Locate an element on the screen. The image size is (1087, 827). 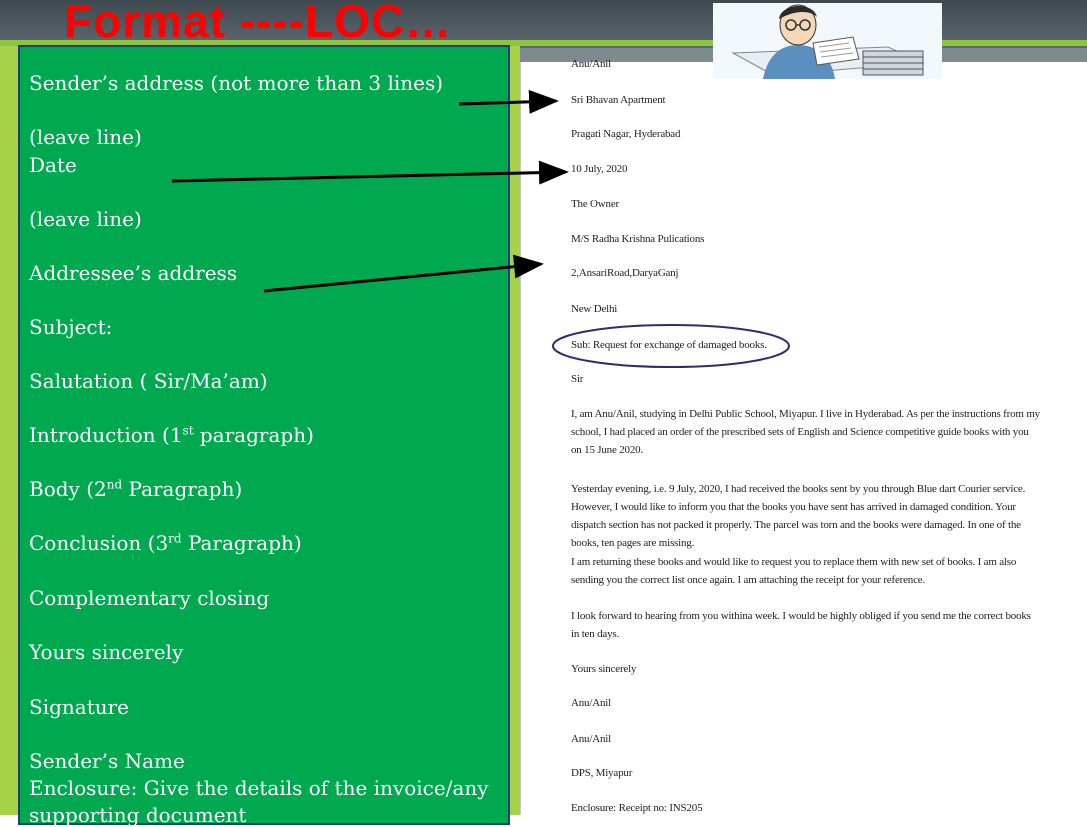
arrow-sender-address is located at coordinates (508, 101).